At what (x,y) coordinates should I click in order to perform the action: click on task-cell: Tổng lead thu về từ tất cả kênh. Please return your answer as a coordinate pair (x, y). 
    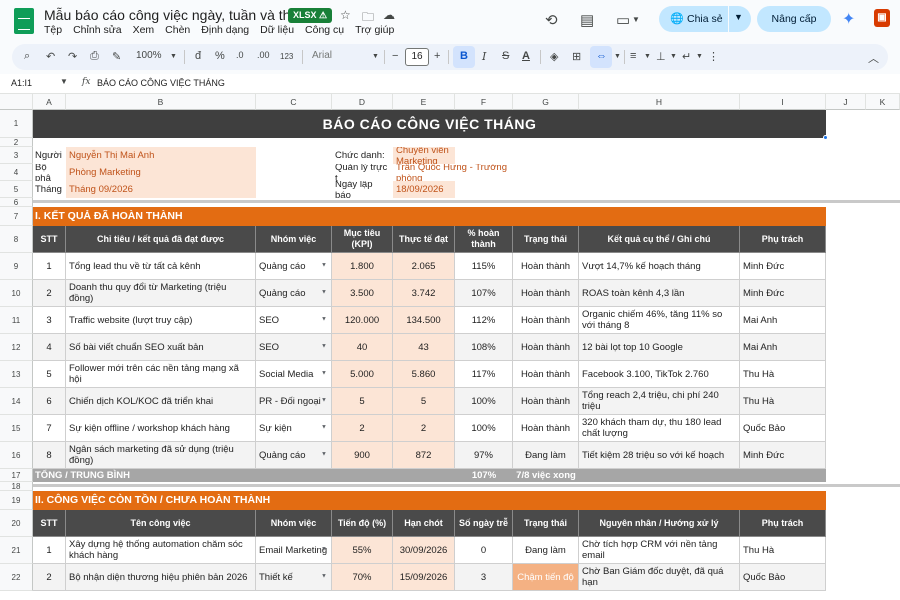
    Looking at the image, I should click on (161, 266).